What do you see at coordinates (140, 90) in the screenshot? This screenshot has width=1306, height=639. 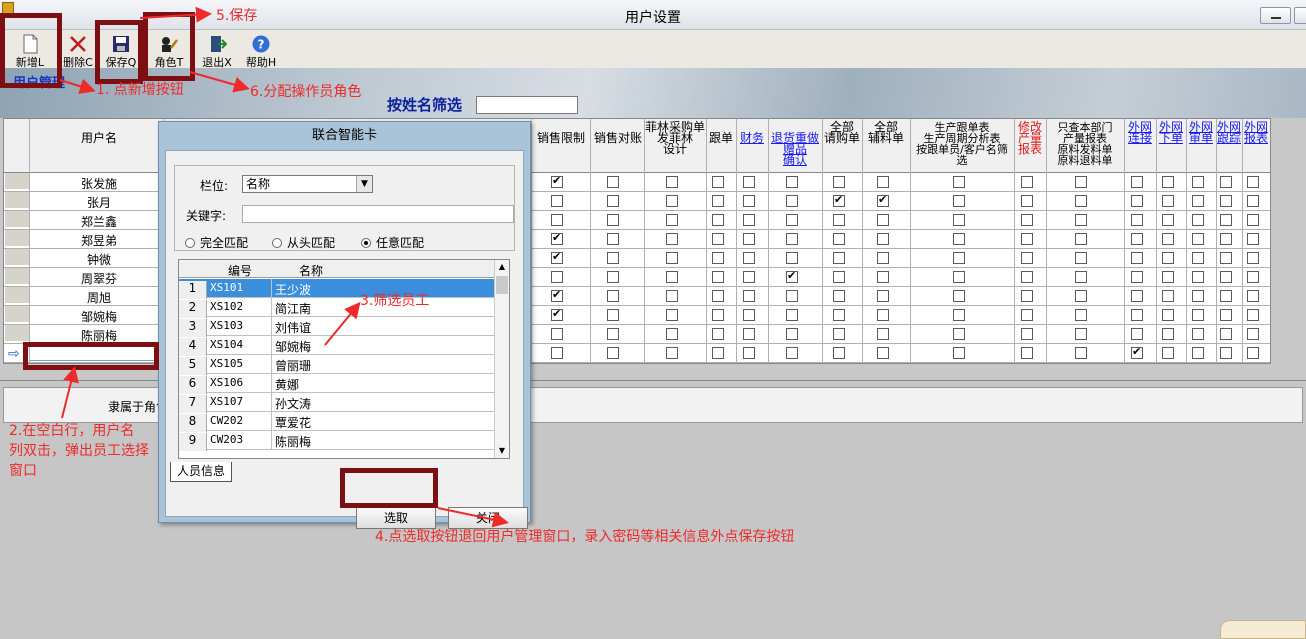 I see `annotation-step1: 1. 点新增按钮` at bounding box center [140, 90].